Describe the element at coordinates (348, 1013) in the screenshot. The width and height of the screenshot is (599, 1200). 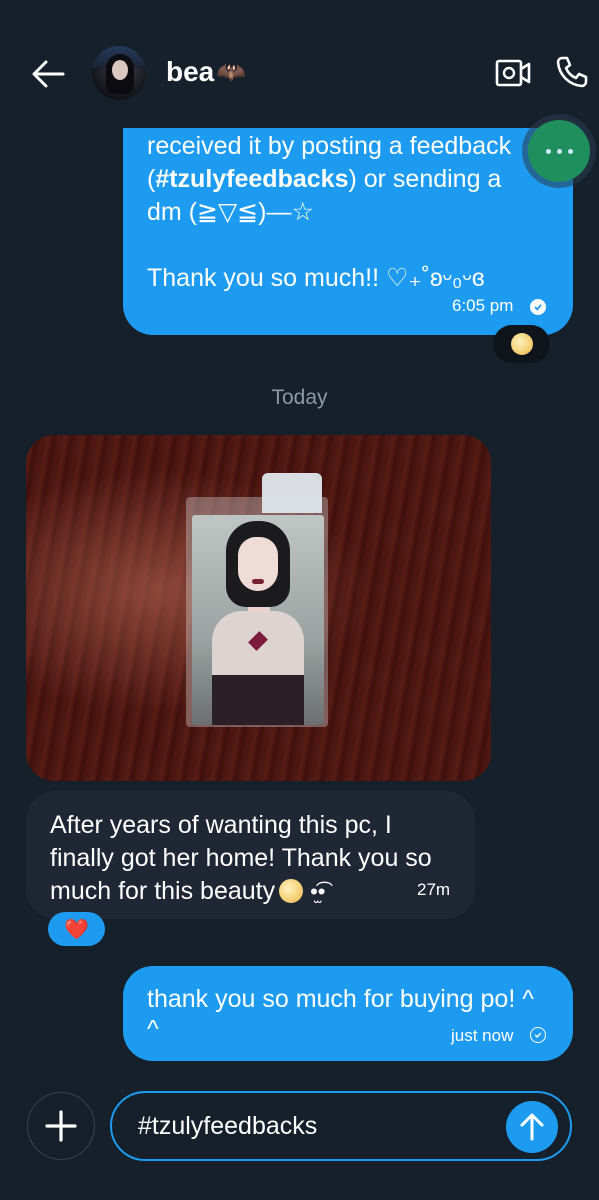
I see `outgoing-message-bubble: thank you so much for buying po! ^ ^` at that location.